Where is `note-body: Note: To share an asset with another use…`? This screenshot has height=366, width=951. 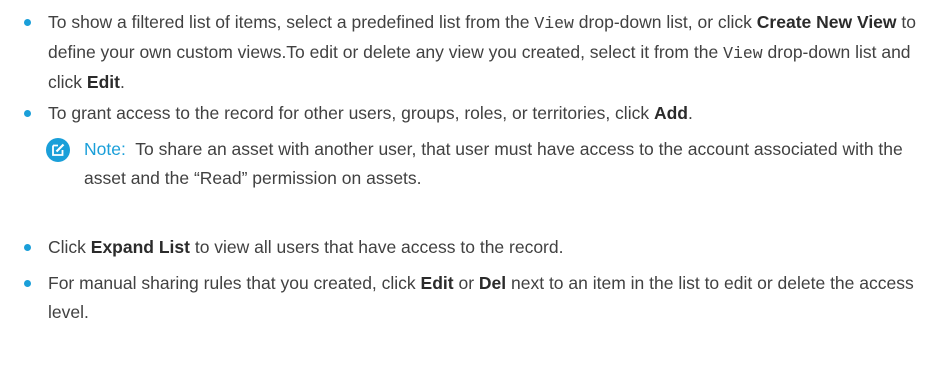 note-body: Note: To share an asset with another use… is located at coordinates (510, 164).